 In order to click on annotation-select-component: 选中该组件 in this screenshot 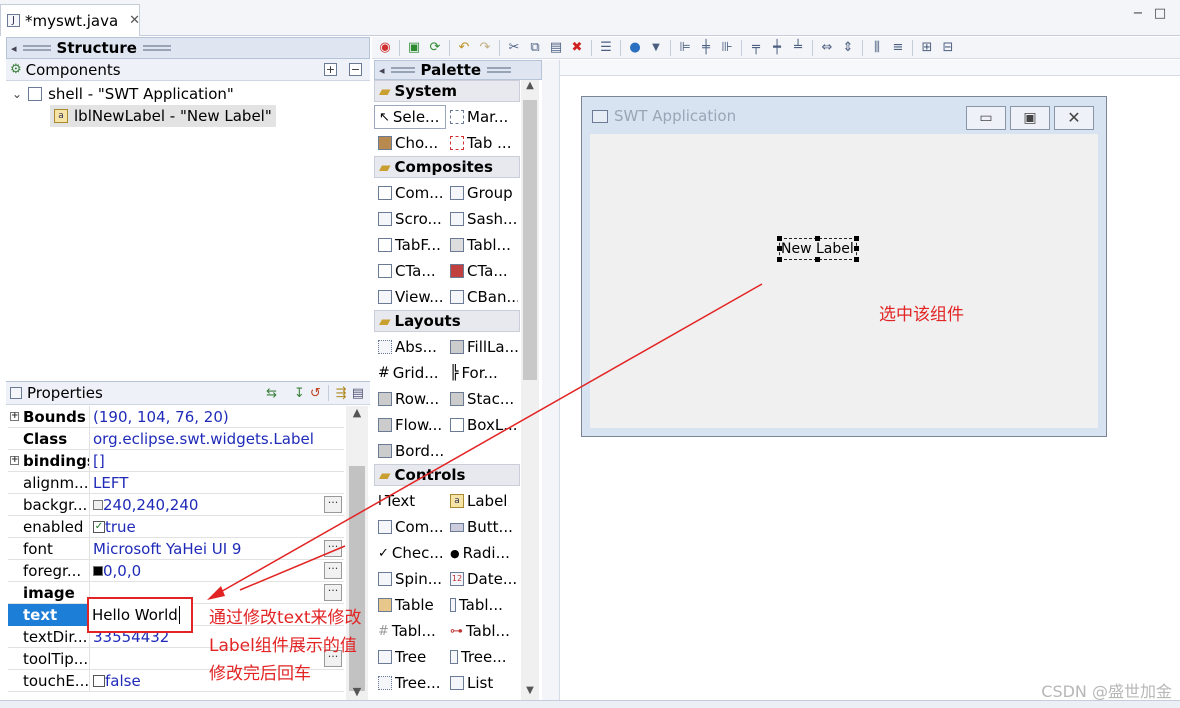, I will do `click(921, 315)`.